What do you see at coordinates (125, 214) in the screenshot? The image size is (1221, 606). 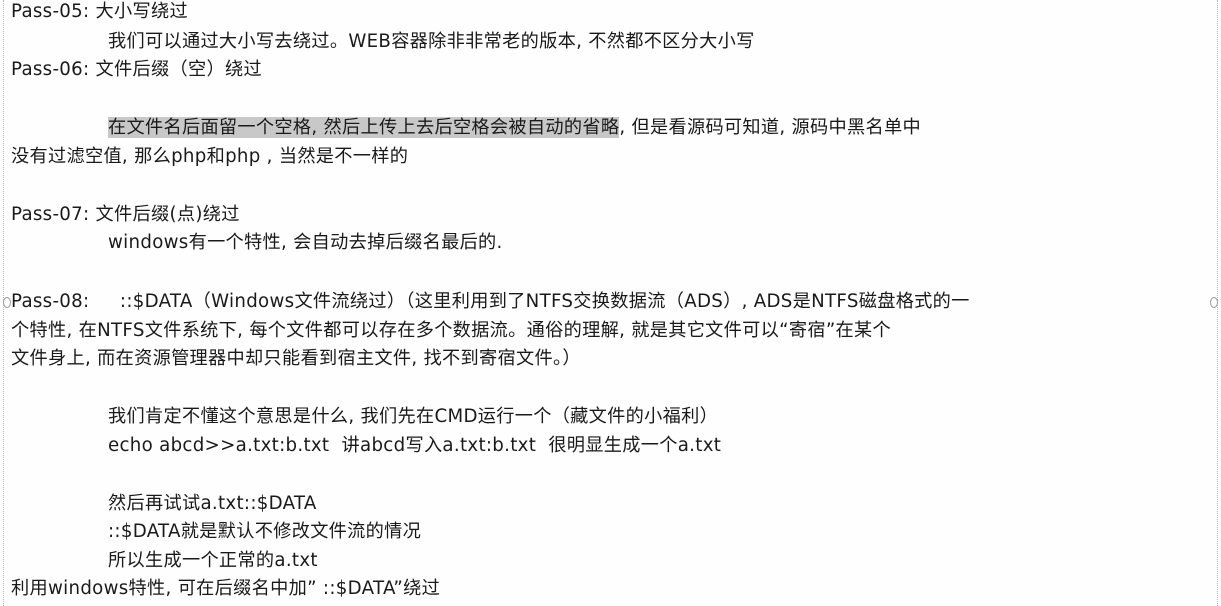 I see `heading-pass-07: Pass-07: 文件后缀(点)绕过` at bounding box center [125, 214].